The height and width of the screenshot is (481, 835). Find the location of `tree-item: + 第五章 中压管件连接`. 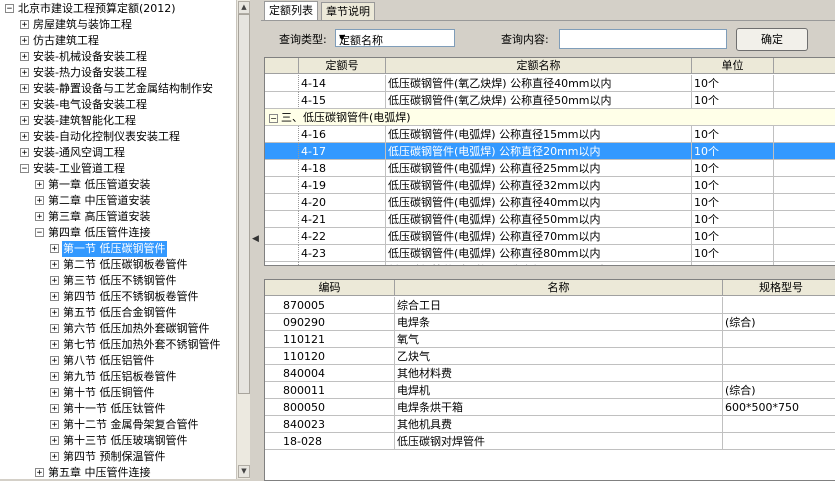

tree-item: + 第五章 中压管件连接 is located at coordinates (118, 472).